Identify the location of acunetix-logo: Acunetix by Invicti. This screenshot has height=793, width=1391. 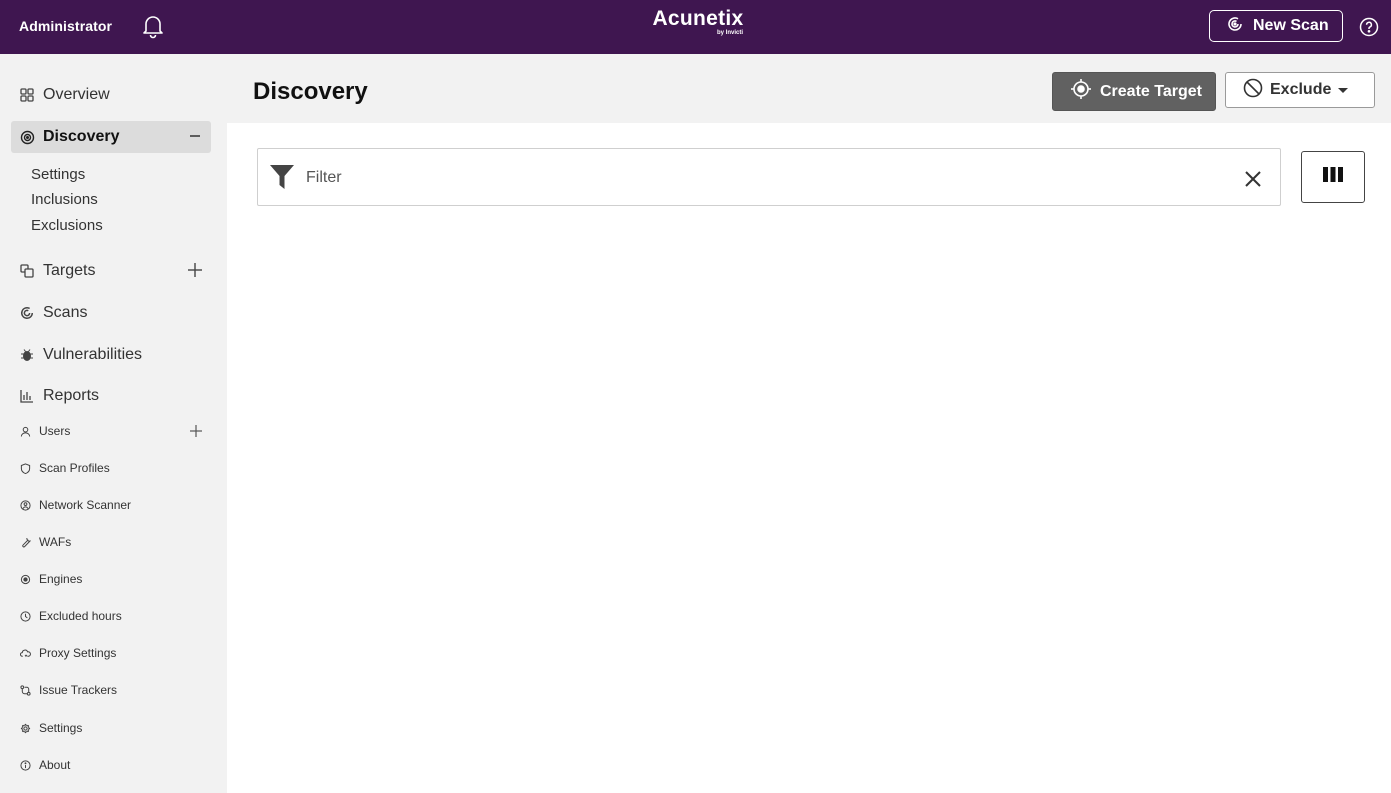
(698, 22).